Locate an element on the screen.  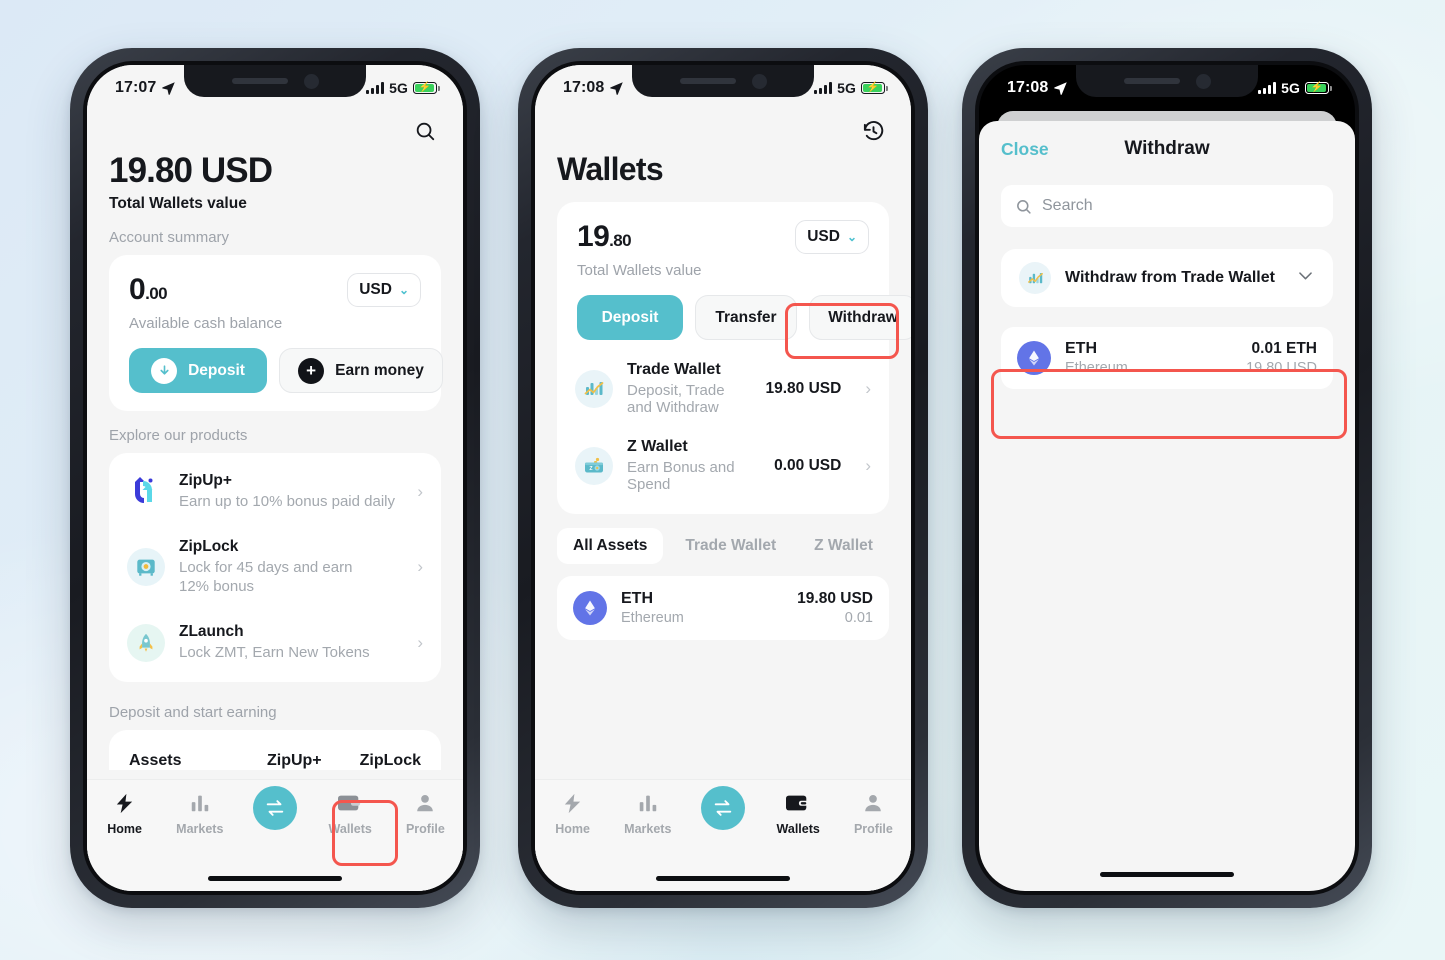
earn-money-label: Earn money is located at coordinates (379, 370).